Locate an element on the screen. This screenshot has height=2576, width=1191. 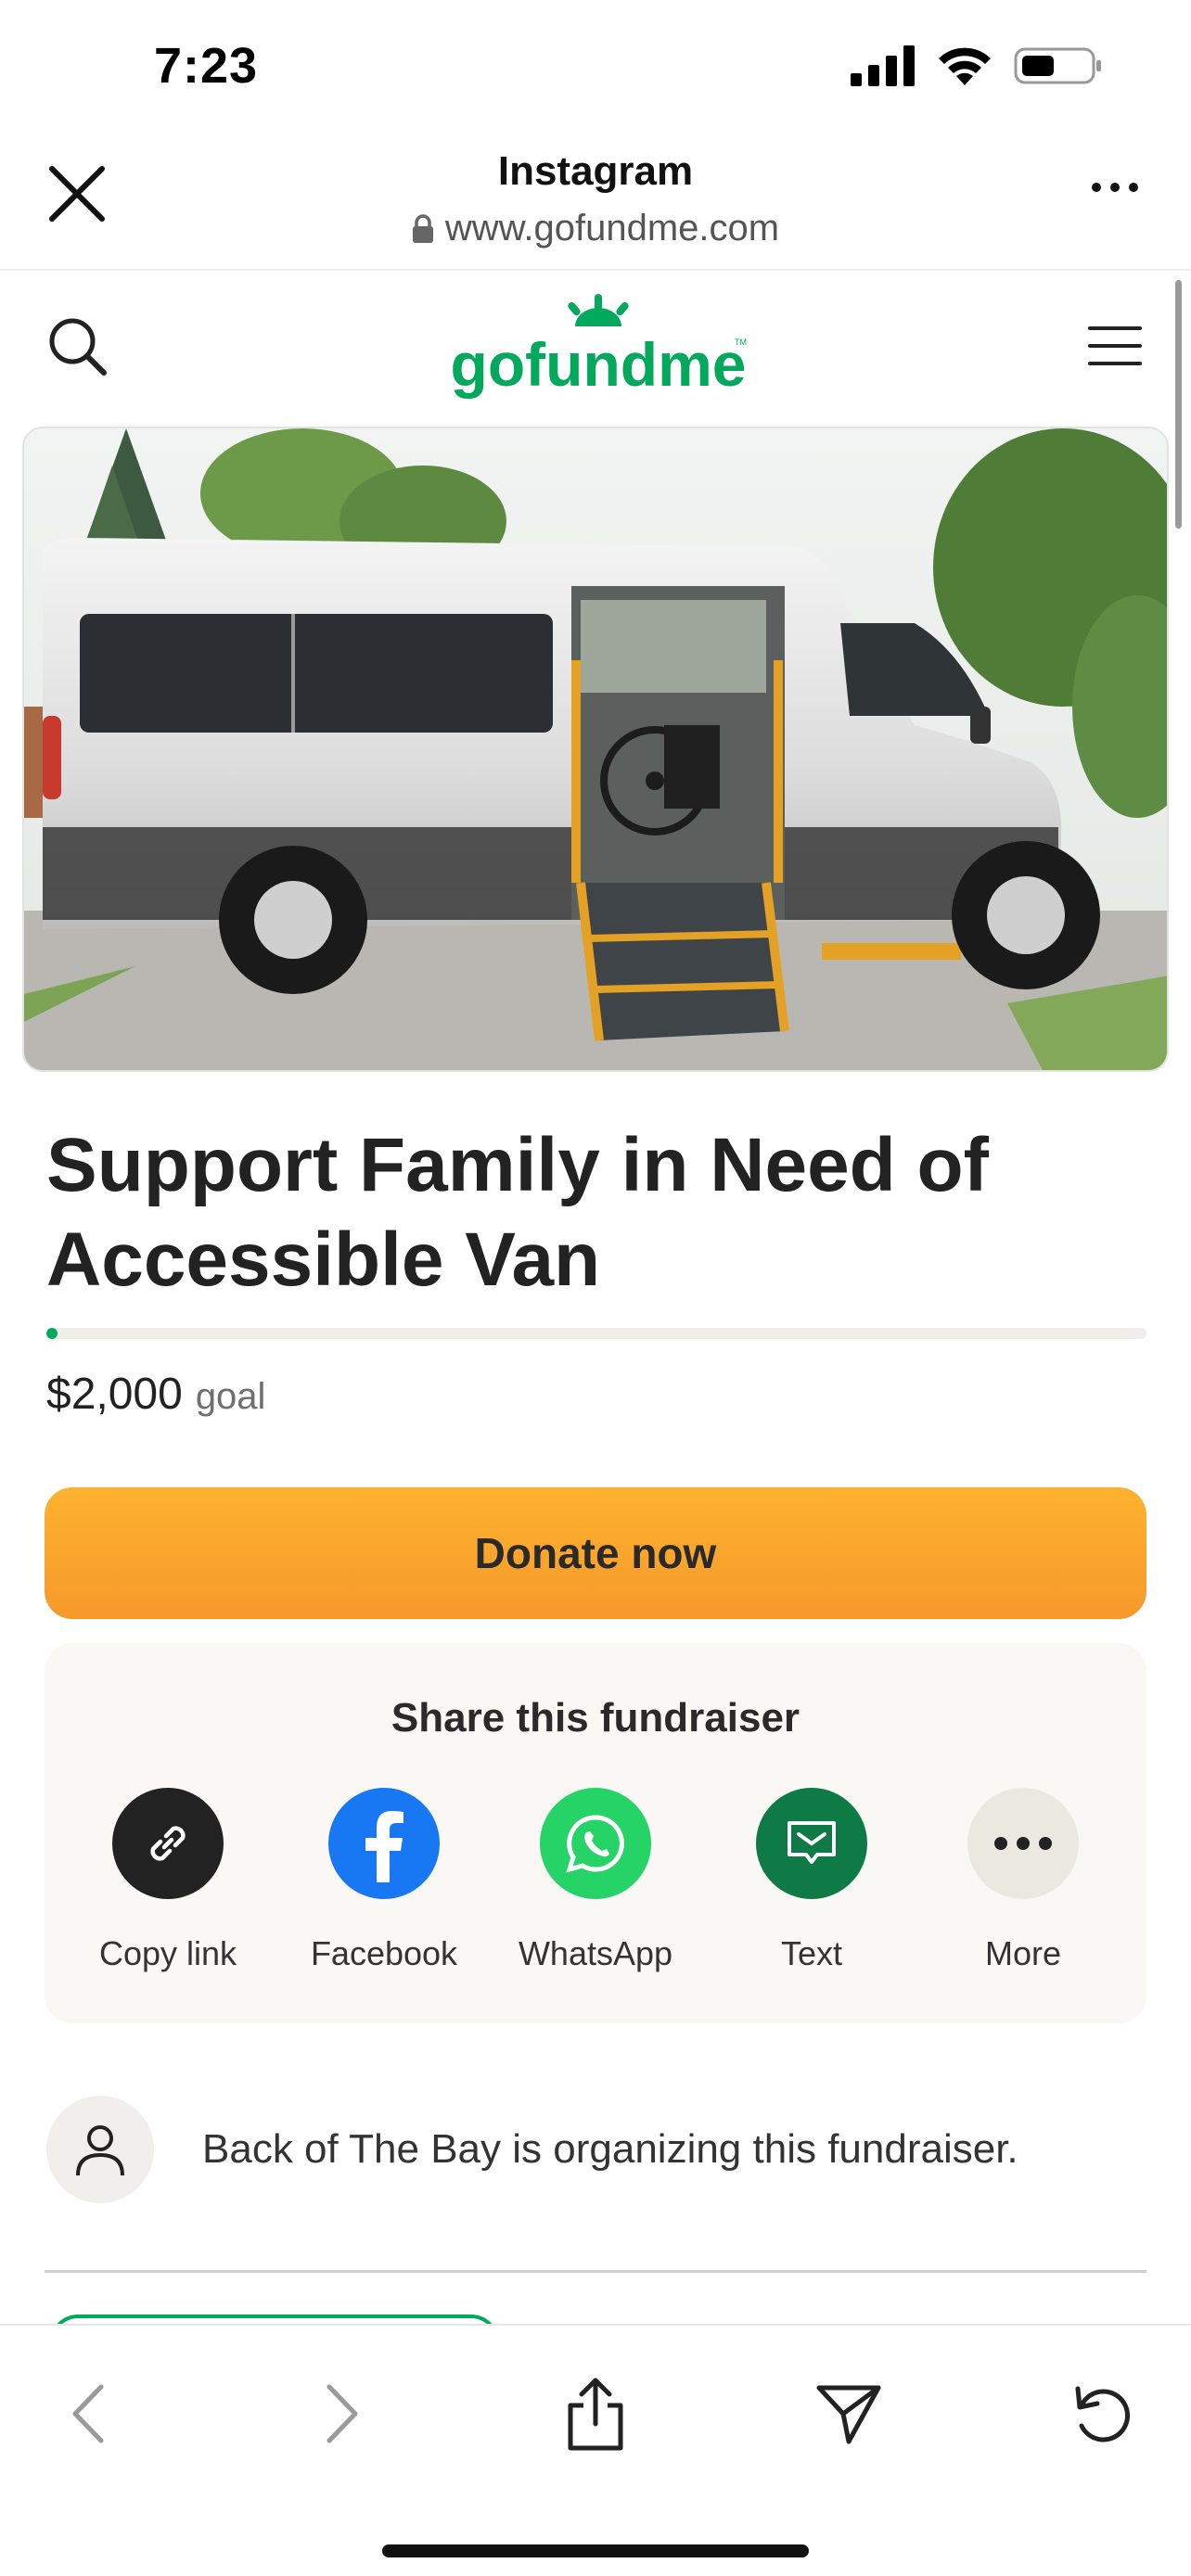
cellular-signal-icon is located at coordinates (883, 66).